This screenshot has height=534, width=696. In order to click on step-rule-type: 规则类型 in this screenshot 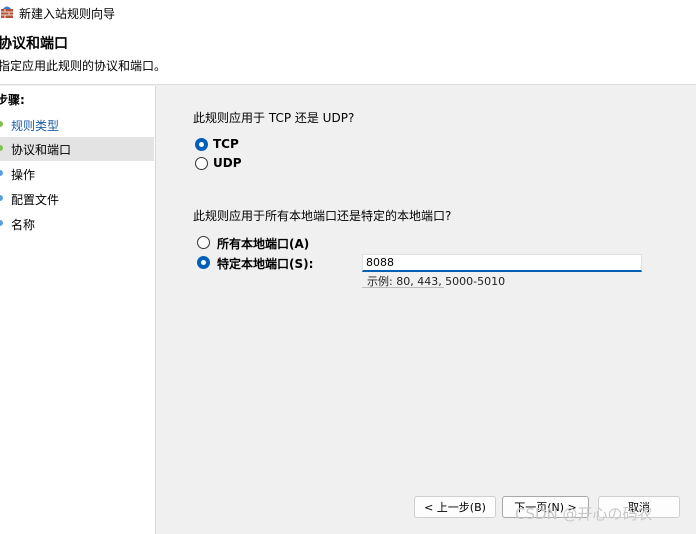, I will do `click(77, 125)`.